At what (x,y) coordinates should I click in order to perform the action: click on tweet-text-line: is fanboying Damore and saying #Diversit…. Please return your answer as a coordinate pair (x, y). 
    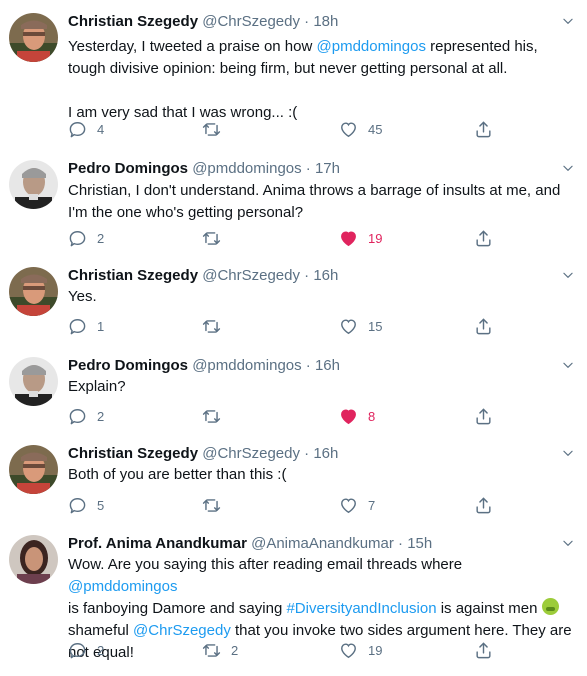
    Looking at the image, I should click on (320, 609).